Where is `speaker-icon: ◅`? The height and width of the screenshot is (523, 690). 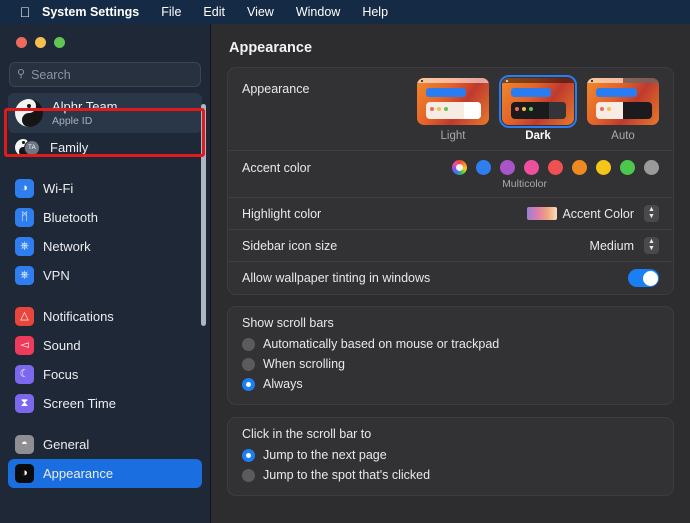
speaker-icon: ◅ is located at coordinates (24, 345).